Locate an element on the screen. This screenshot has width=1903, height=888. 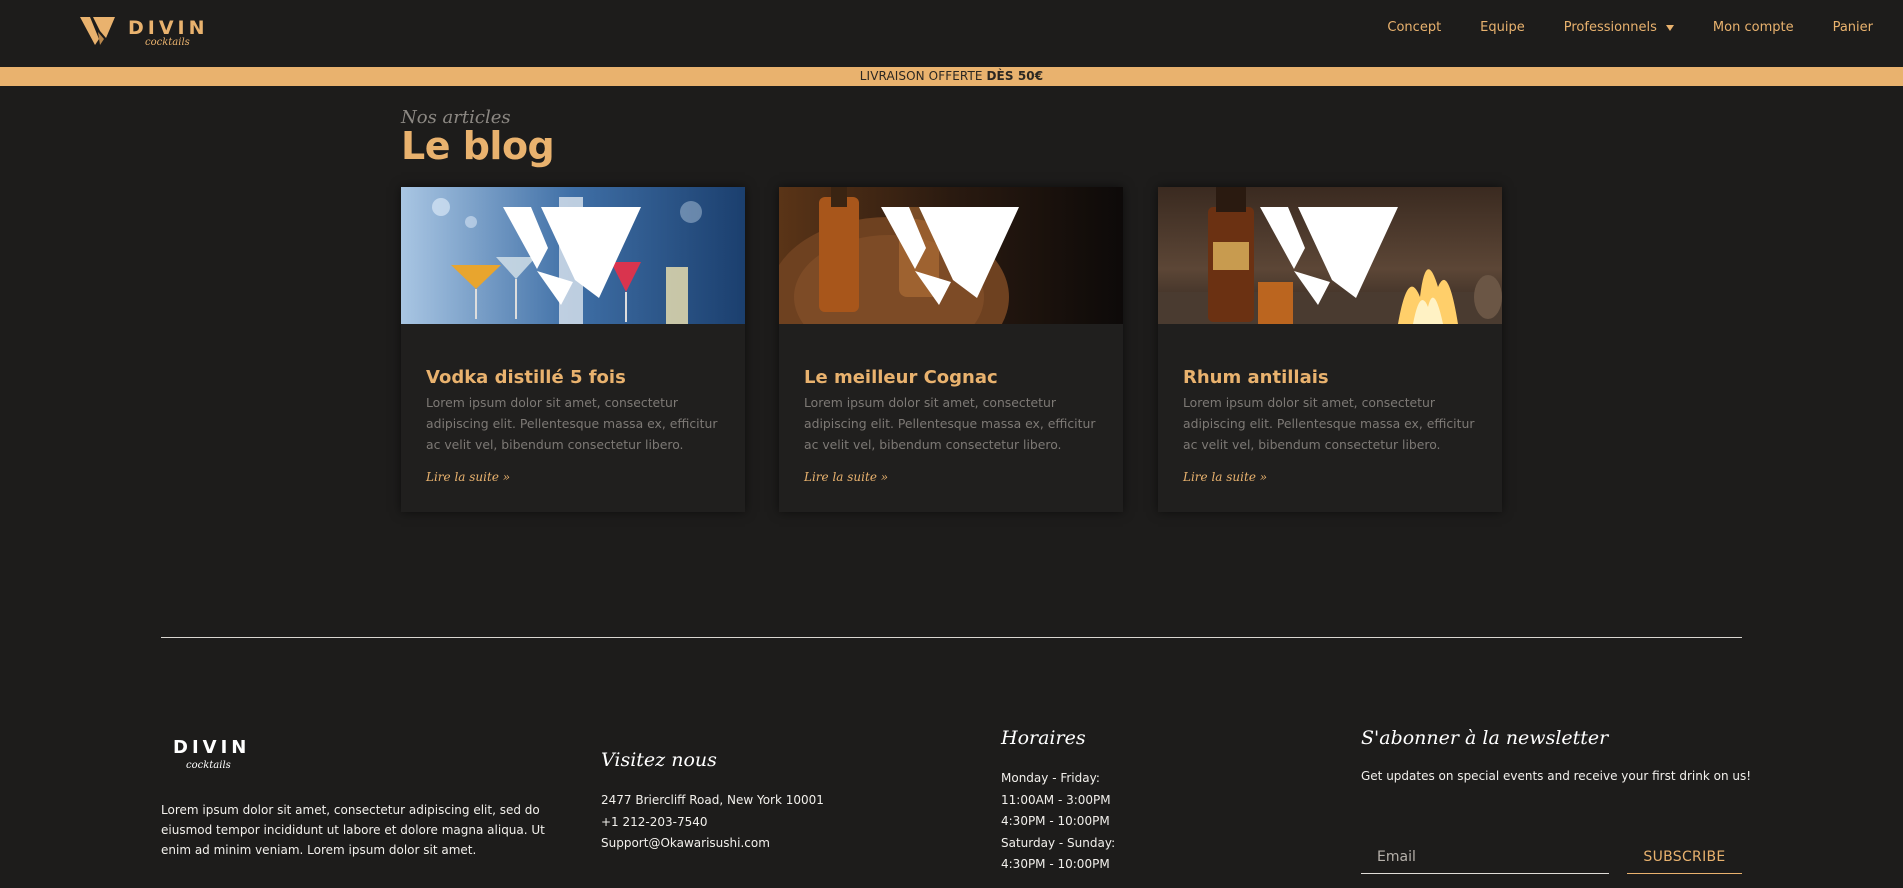
cognac-barrel-image is located at coordinates (951, 255).